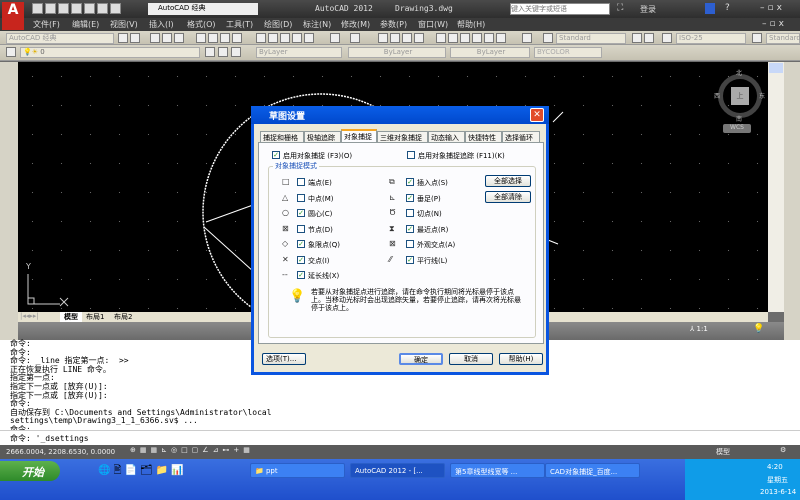  Describe the element at coordinates (76, 8) in the screenshot. I see `saveas-icon` at that location.